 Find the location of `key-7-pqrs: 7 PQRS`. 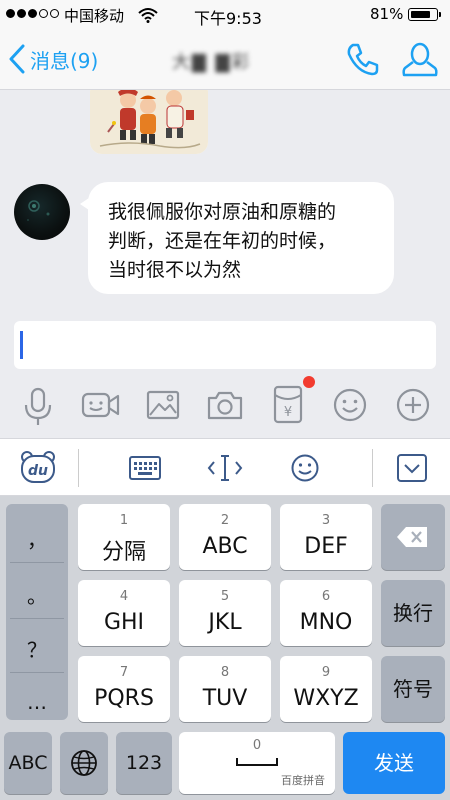

key-7-pqrs: 7 PQRS is located at coordinates (124, 689).